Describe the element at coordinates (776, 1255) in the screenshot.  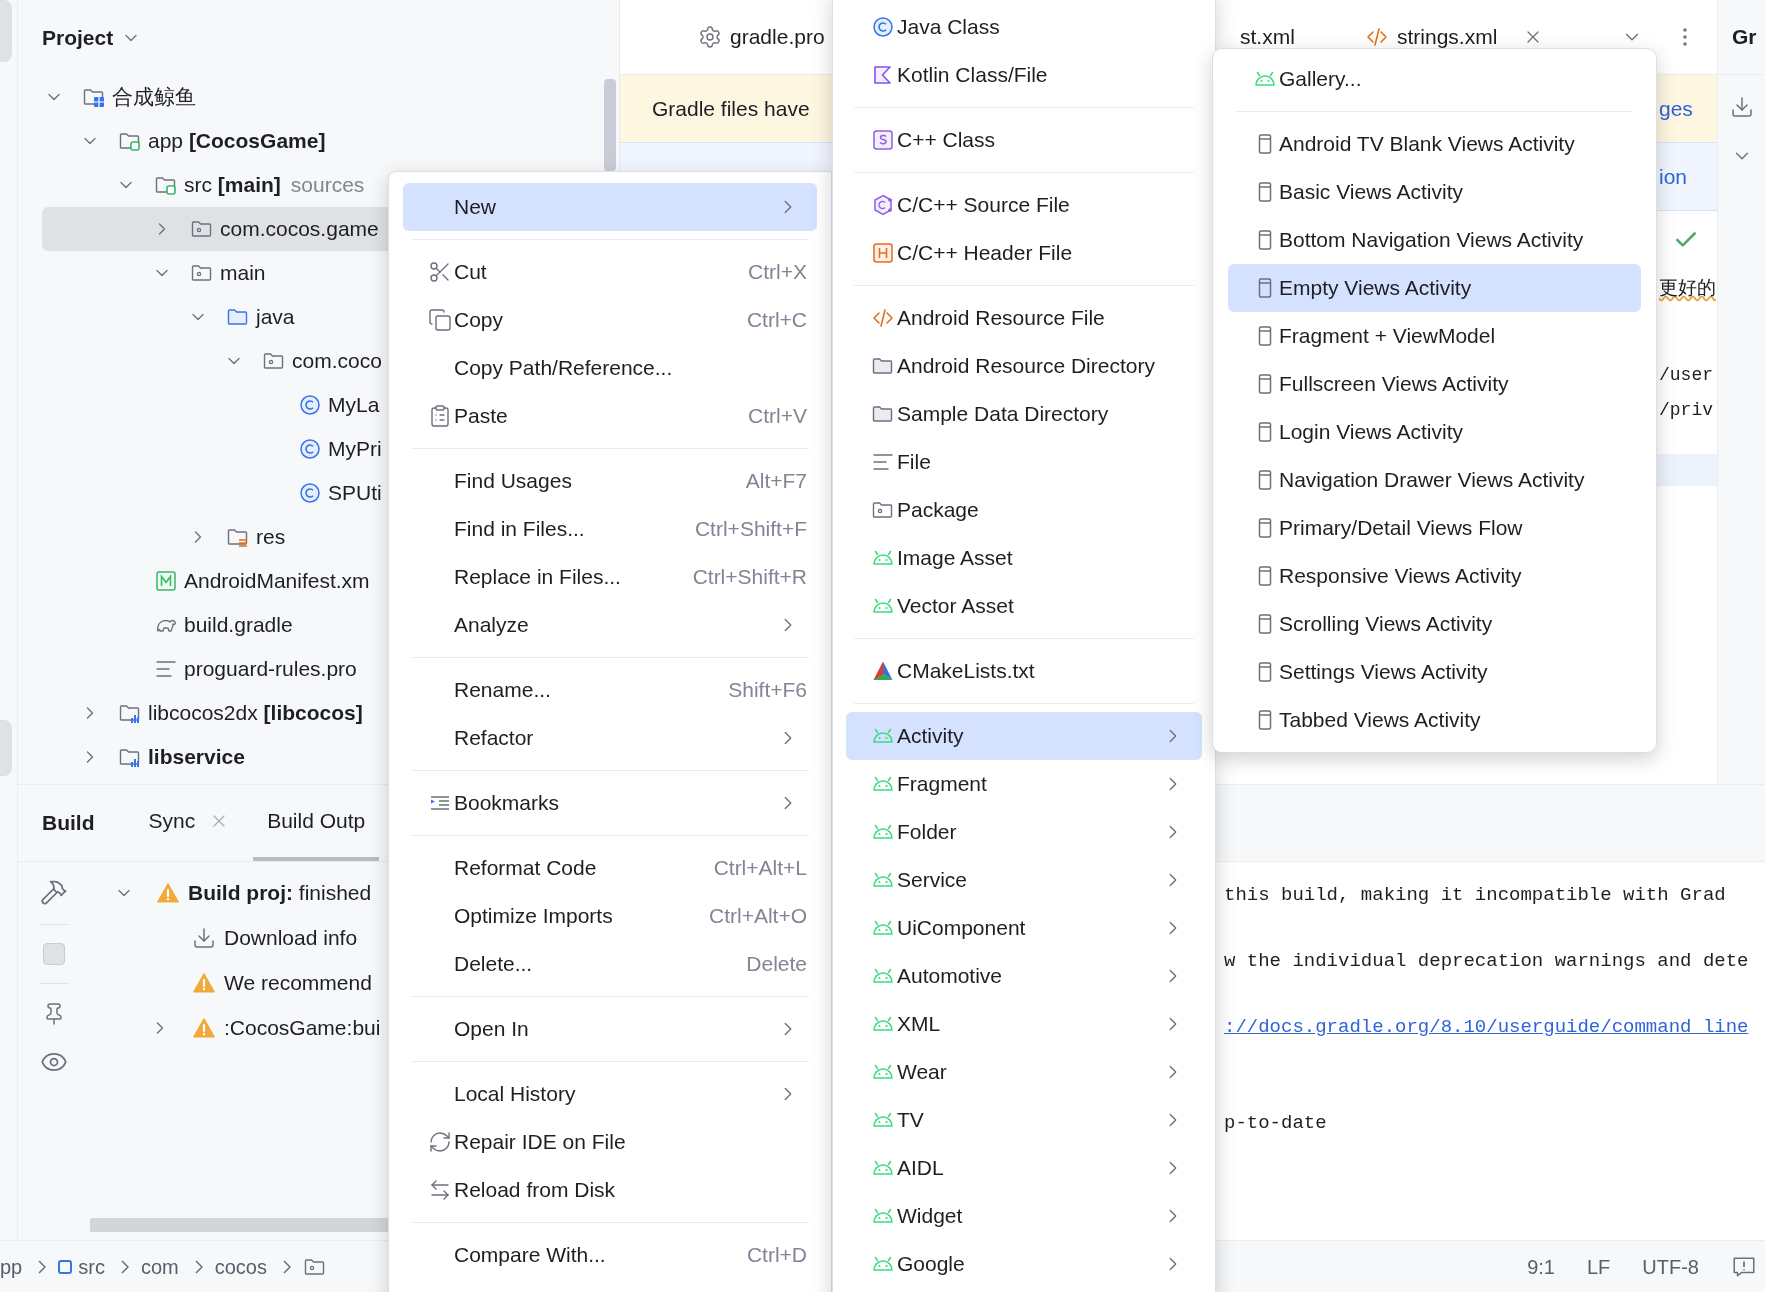
I see `keyboard-shortcut: Ctrl+D` at that location.